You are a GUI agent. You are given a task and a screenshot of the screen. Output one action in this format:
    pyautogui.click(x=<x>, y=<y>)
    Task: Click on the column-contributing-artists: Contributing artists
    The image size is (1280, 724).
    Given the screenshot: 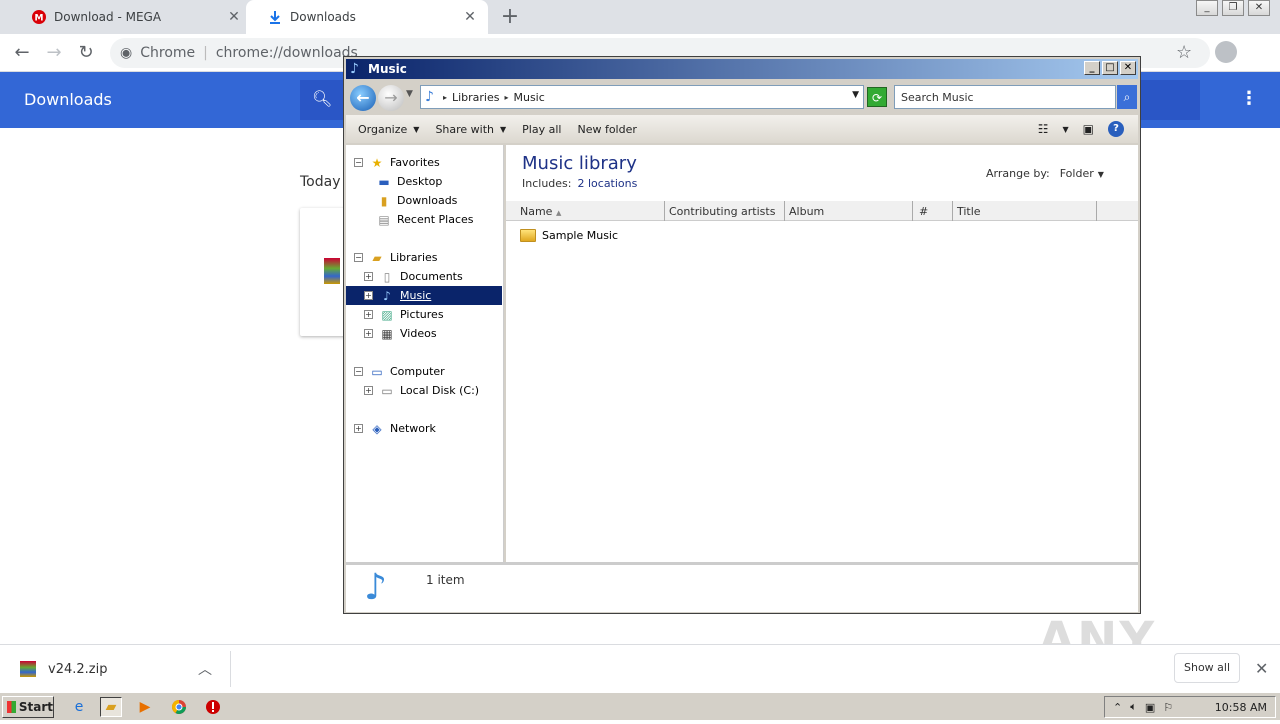 What is the action you would take?
    pyautogui.click(x=725, y=211)
    